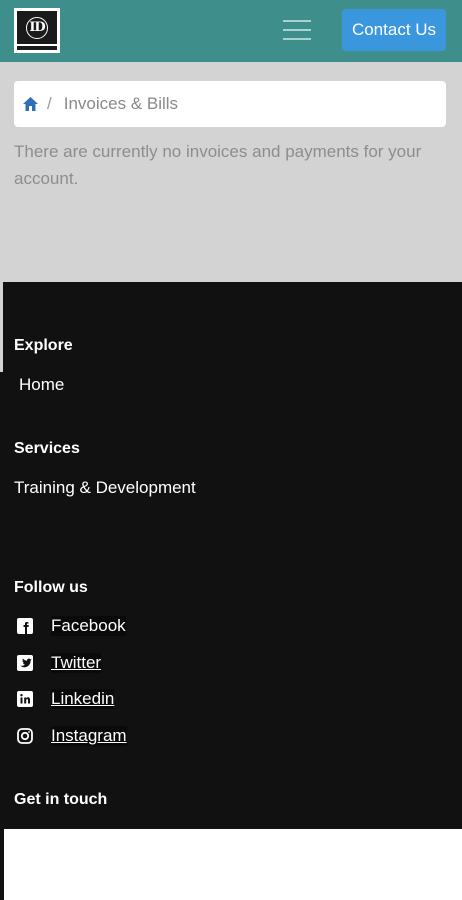  Describe the element at coordinates (30, 104) in the screenshot. I see `home-icon` at that location.